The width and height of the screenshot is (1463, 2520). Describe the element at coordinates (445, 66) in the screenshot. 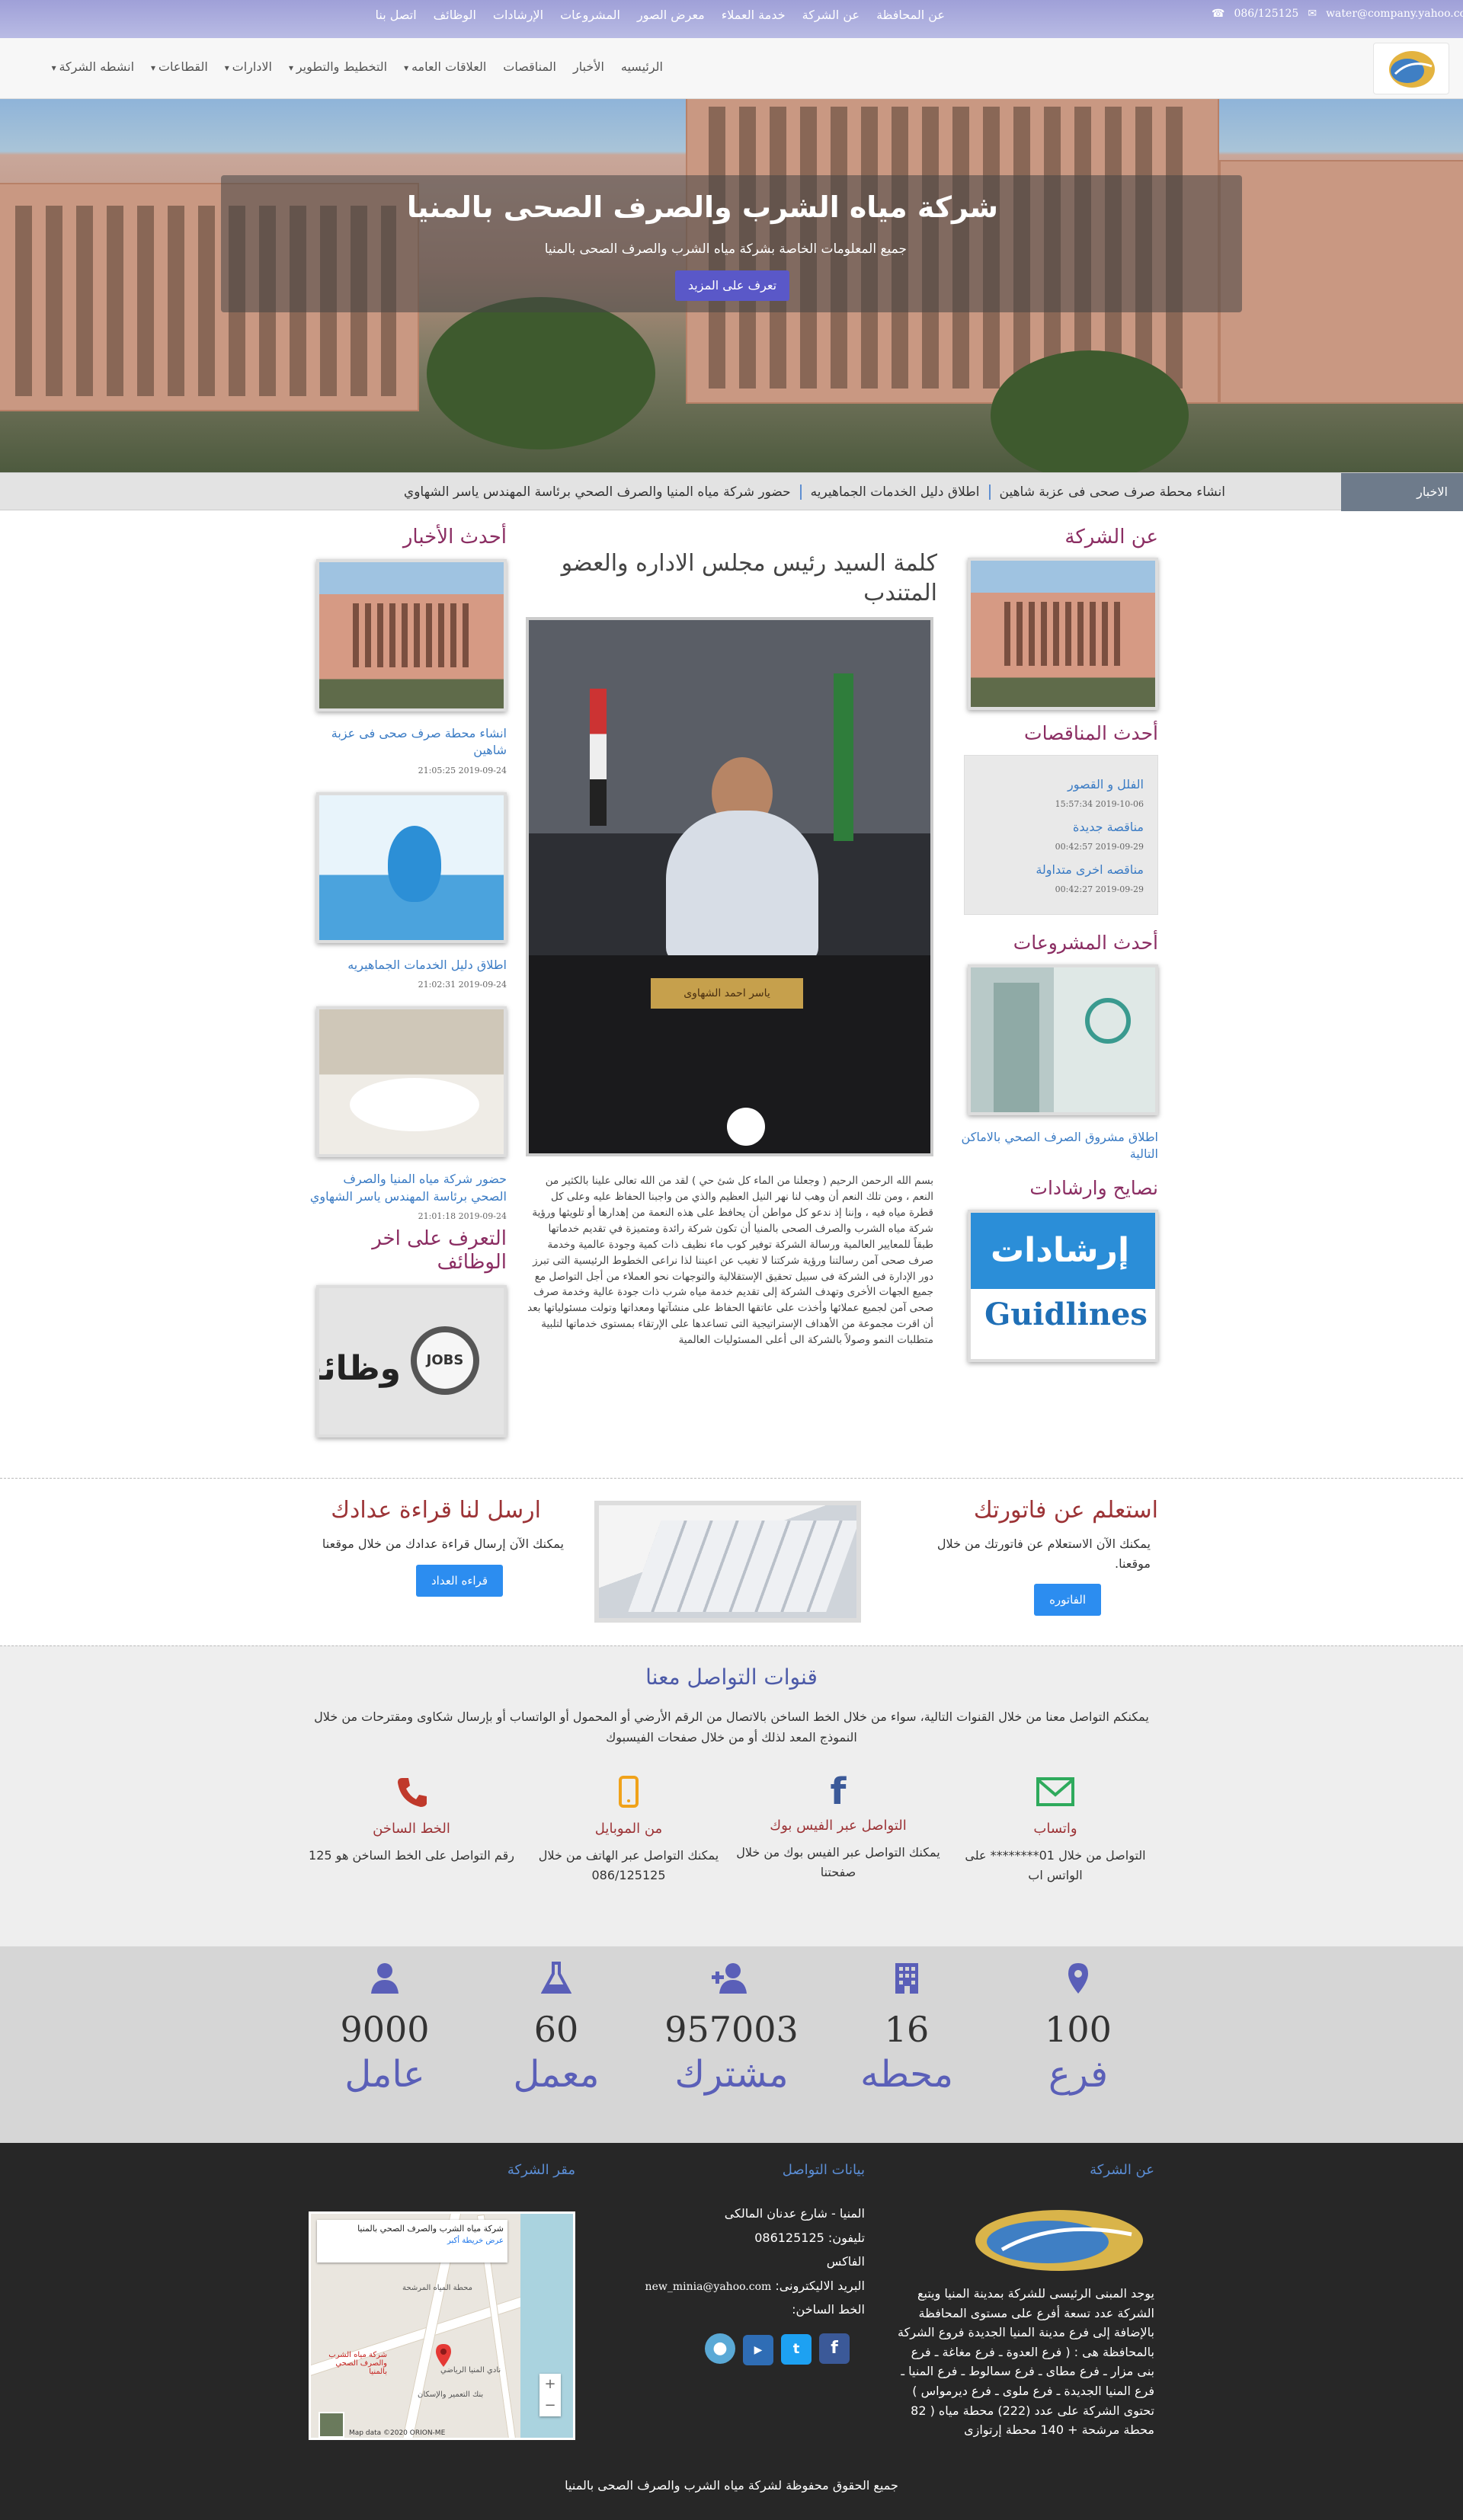

I see `nav-public-relations: العلاقات العامه` at that location.